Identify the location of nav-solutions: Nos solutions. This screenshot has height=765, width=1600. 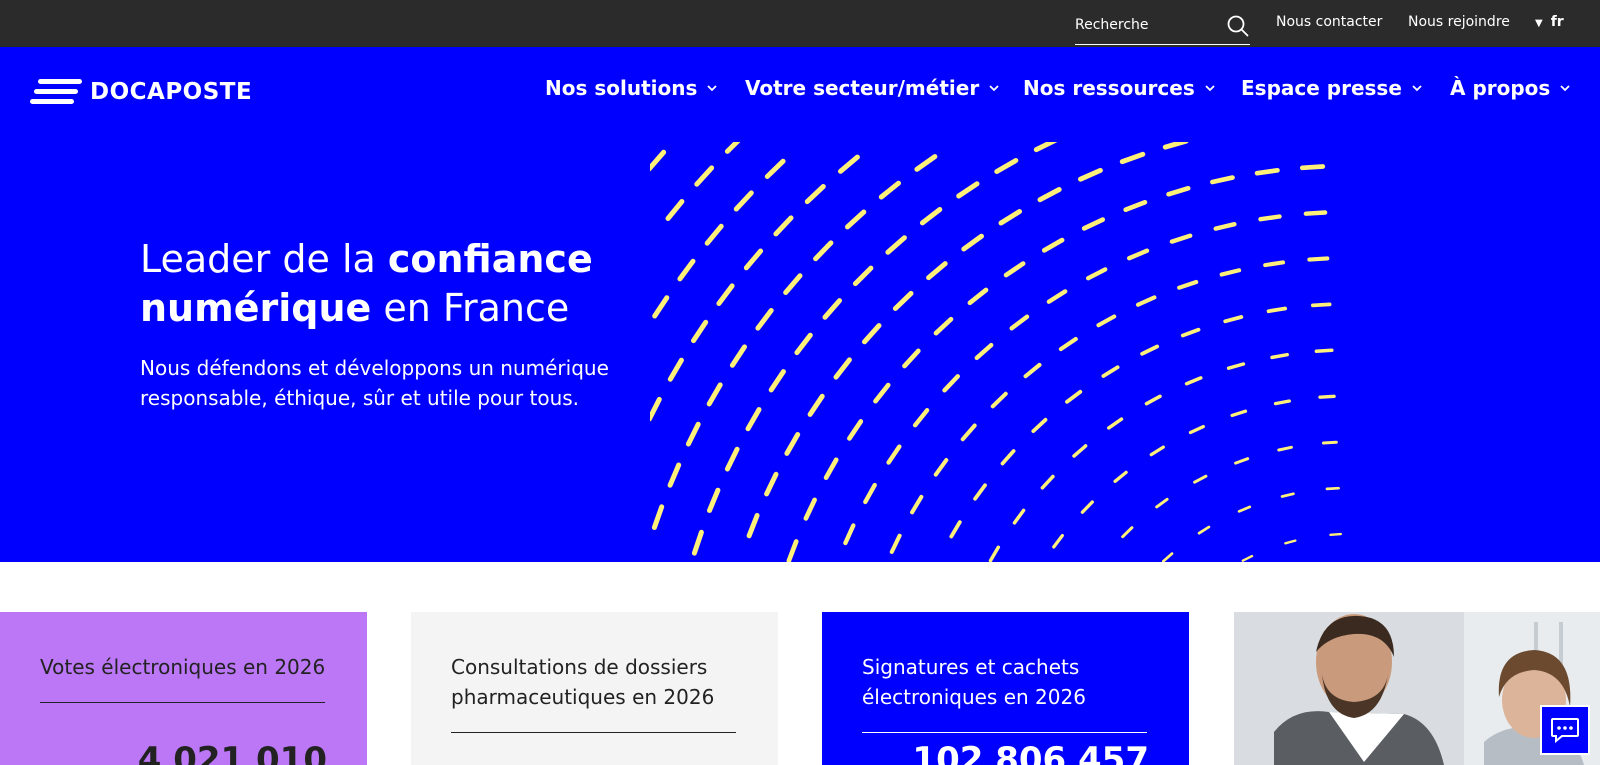
(631, 88).